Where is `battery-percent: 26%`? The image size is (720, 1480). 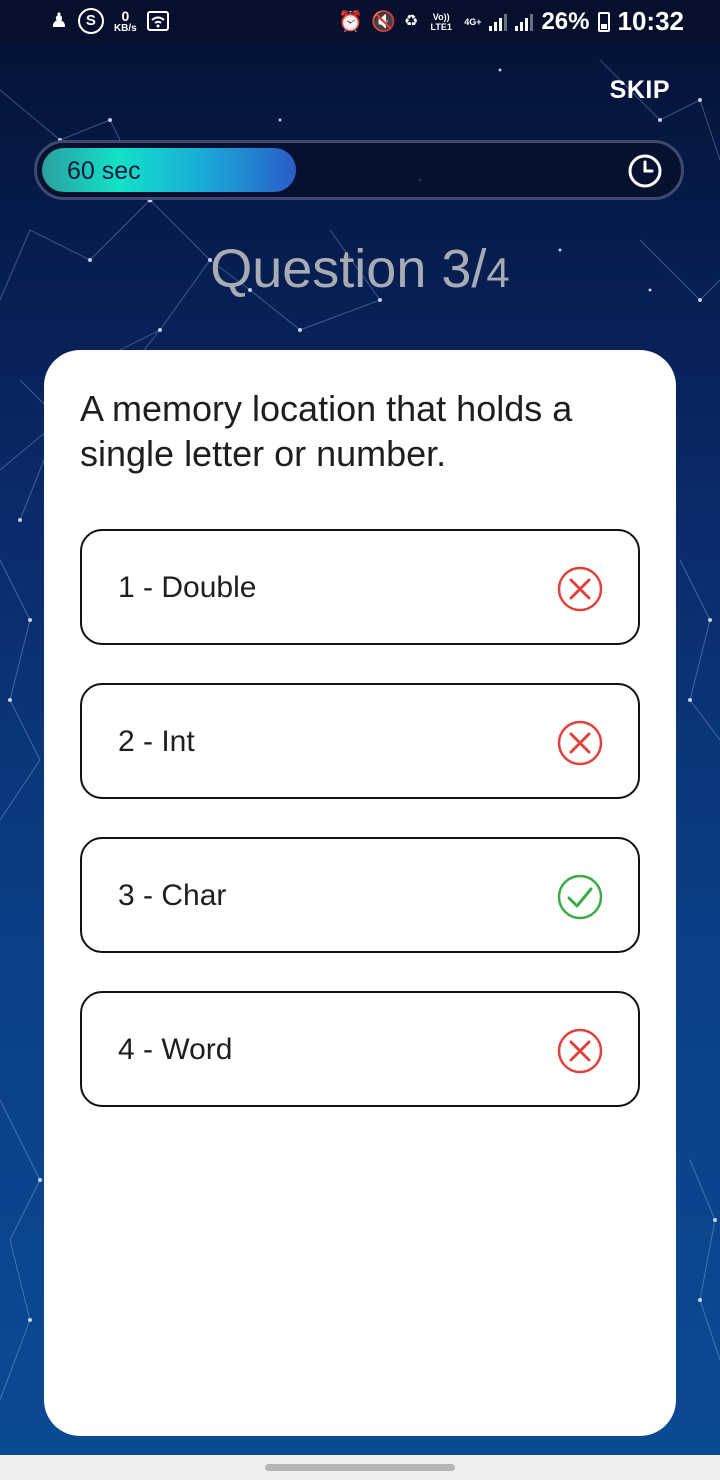 battery-percent: 26% is located at coordinates (565, 21).